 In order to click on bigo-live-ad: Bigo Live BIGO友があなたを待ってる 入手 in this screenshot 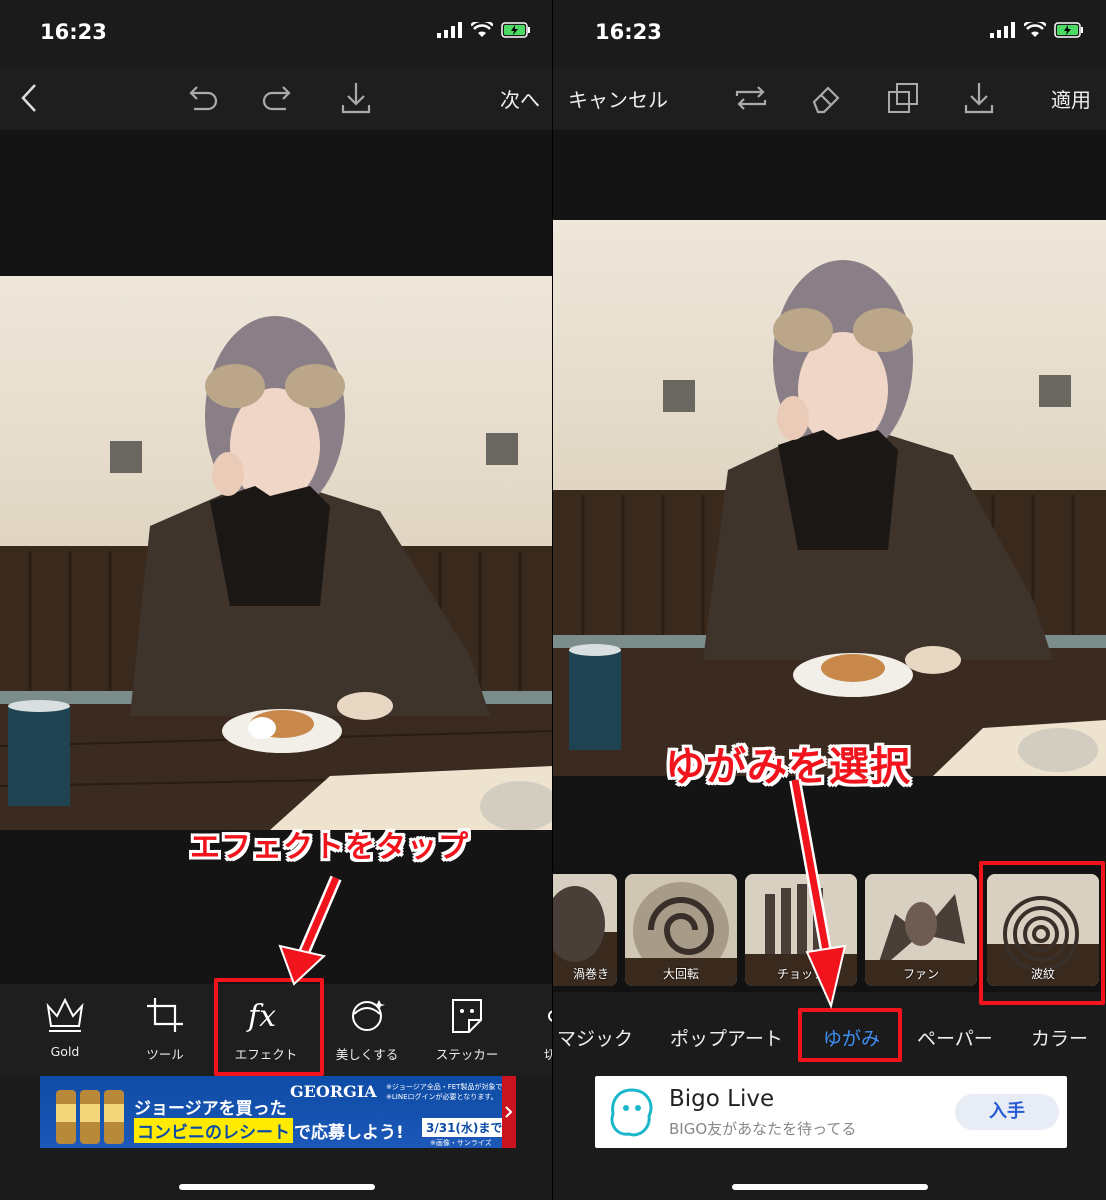, I will do `click(831, 1112)`.